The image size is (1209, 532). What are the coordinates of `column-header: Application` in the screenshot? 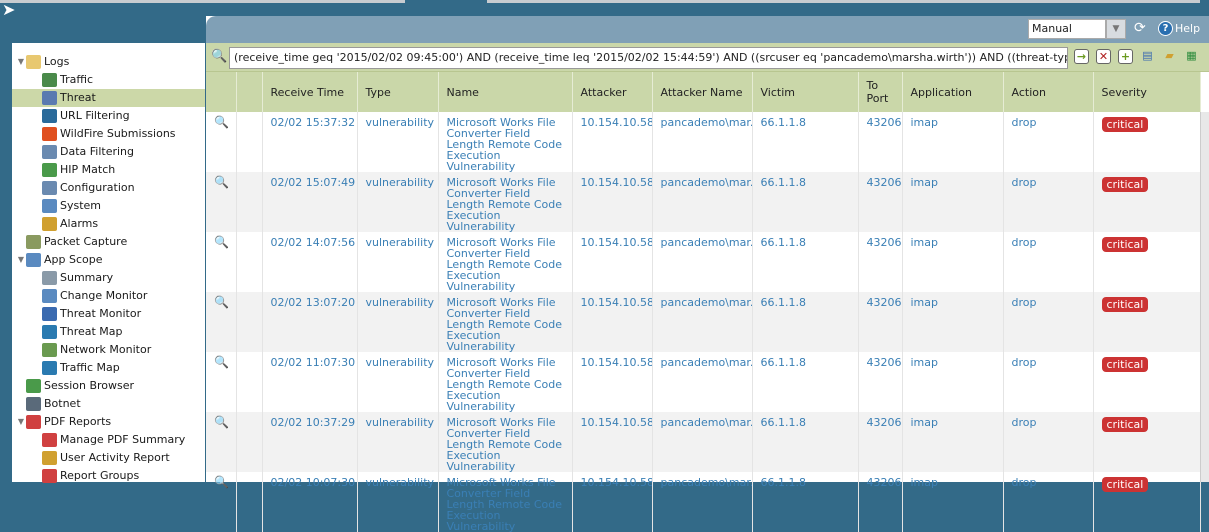 It's located at (953, 92).